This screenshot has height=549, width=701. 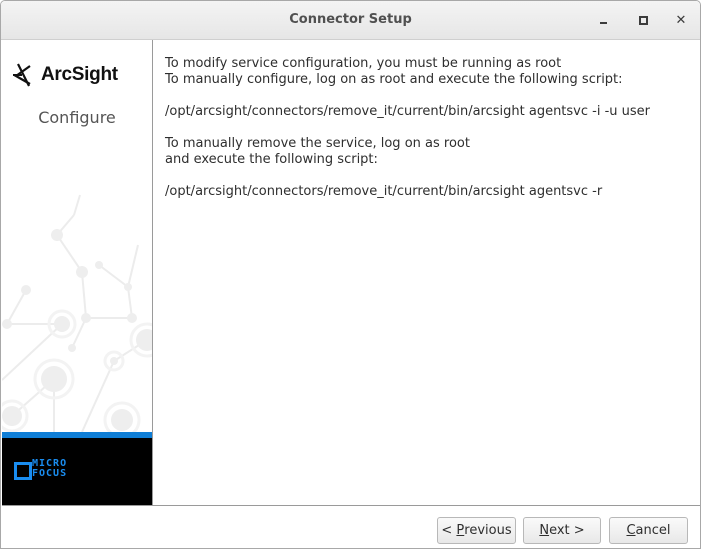 I want to click on maximize-icon, so click(x=643, y=20).